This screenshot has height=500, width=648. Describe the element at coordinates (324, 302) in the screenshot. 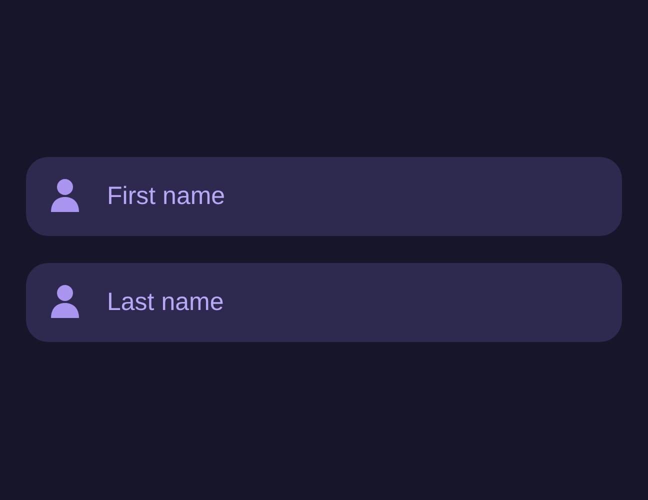

I see `name-field: Last name` at that location.